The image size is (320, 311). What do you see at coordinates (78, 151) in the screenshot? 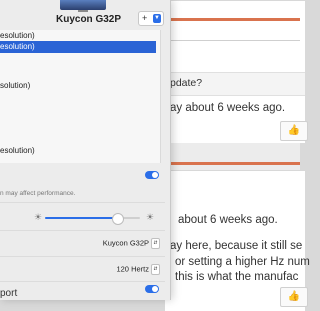
I see `resolution-option: esolution)` at bounding box center [78, 151].